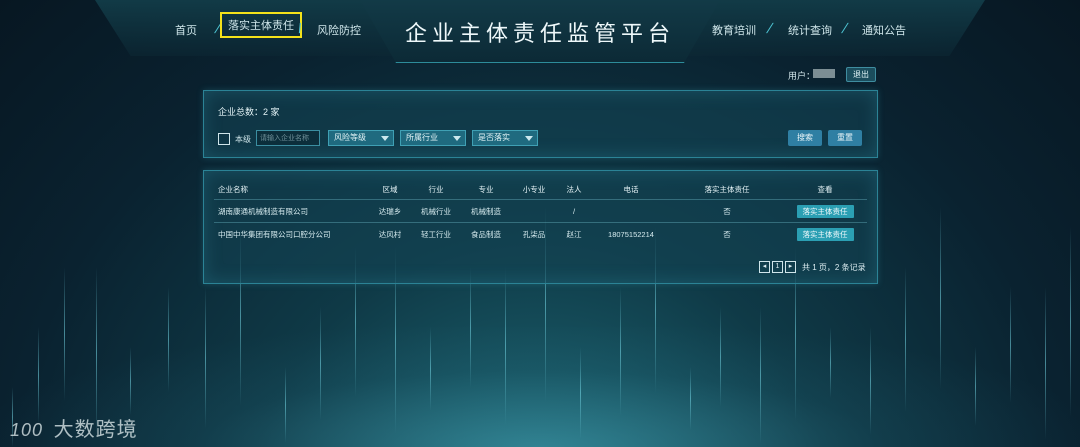  I want to click on company-name-input, so click(288, 138).